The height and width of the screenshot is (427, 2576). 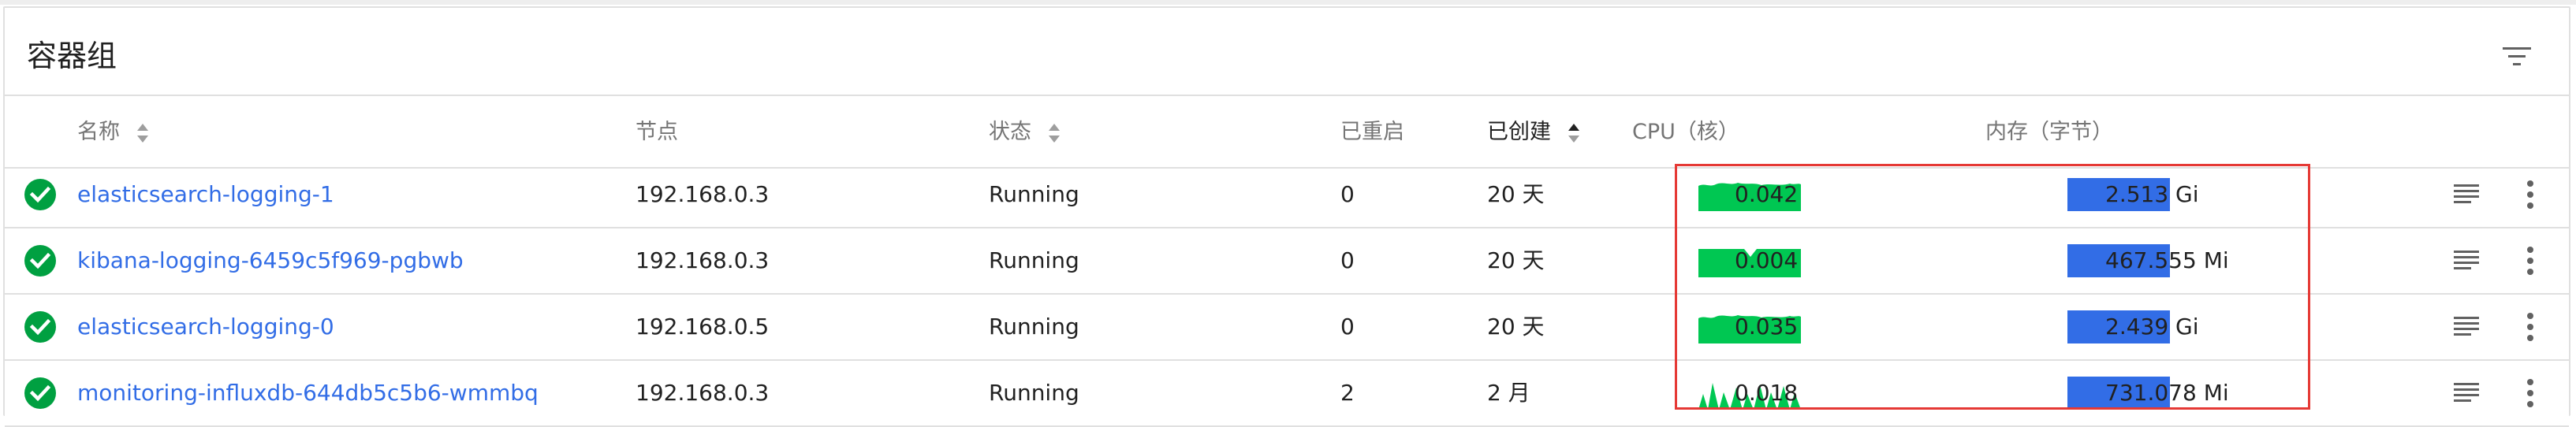 What do you see at coordinates (1573, 133) in the screenshot?
I see `sort-ascending-icon` at bounding box center [1573, 133].